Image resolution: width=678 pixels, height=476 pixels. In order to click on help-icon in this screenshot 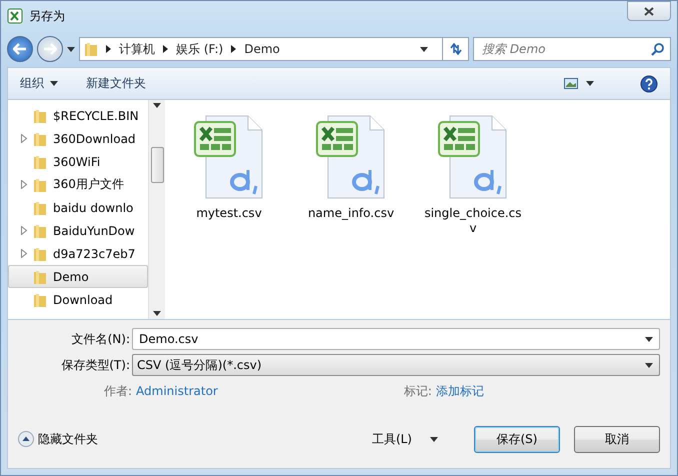, I will do `click(649, 83)`.